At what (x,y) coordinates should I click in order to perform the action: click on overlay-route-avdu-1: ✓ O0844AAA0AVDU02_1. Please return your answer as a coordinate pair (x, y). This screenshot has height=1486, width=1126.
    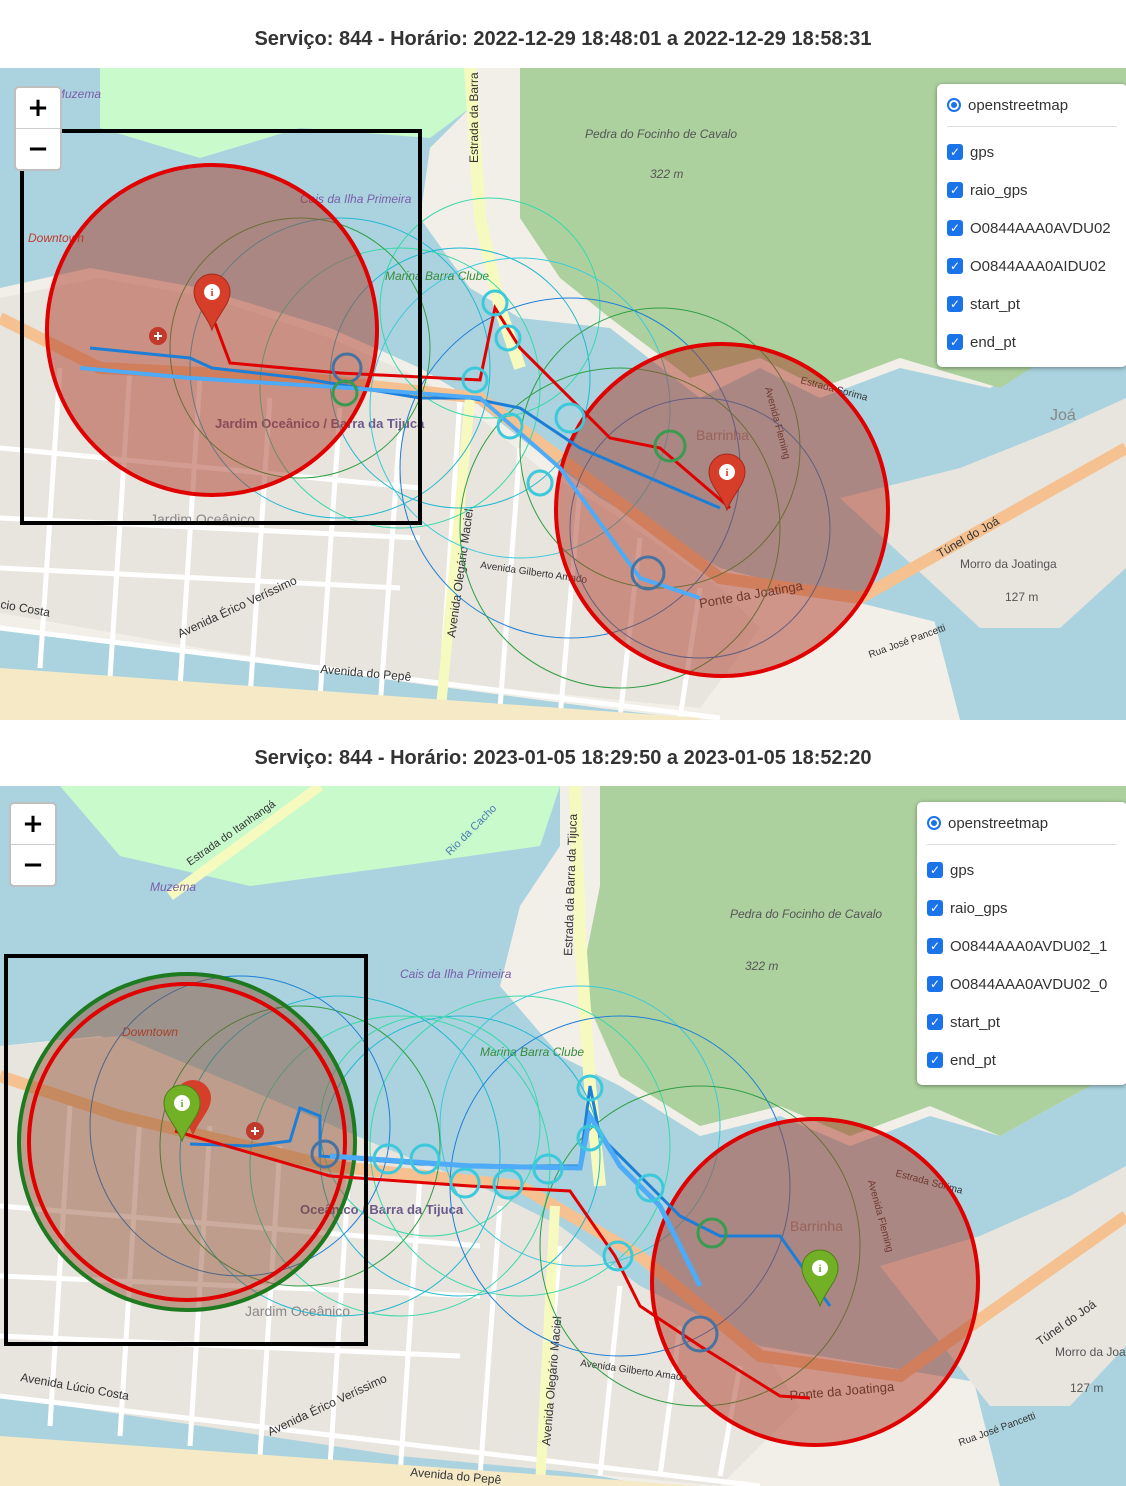
    Looking at the image, I should click on (1022, 946).